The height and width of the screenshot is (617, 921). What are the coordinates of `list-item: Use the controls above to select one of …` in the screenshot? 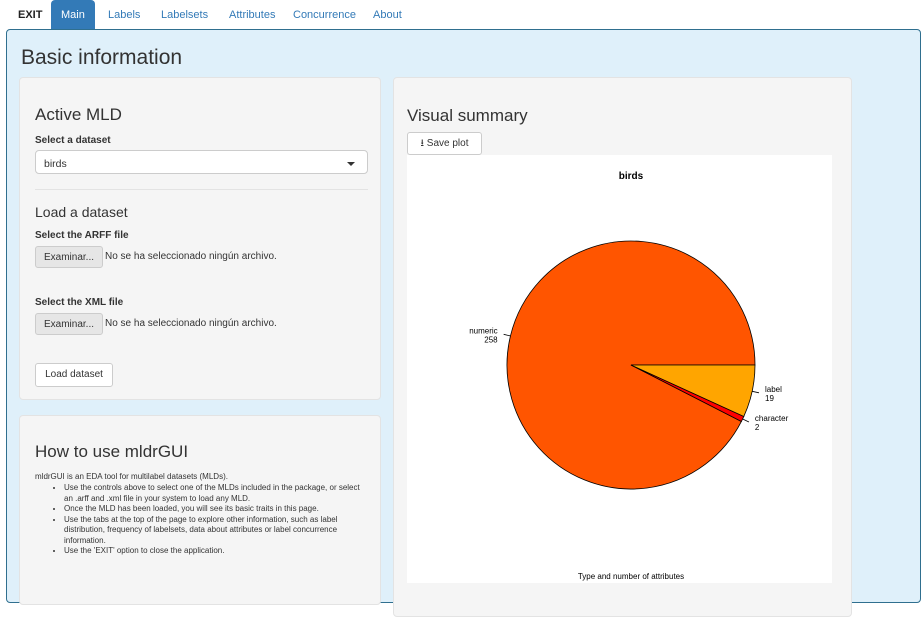 It's located at (212, 493).